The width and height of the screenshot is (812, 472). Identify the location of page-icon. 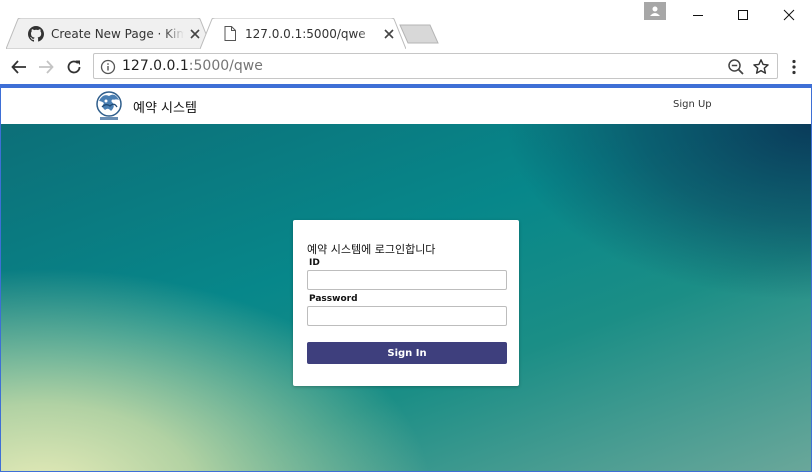
(230, 34).